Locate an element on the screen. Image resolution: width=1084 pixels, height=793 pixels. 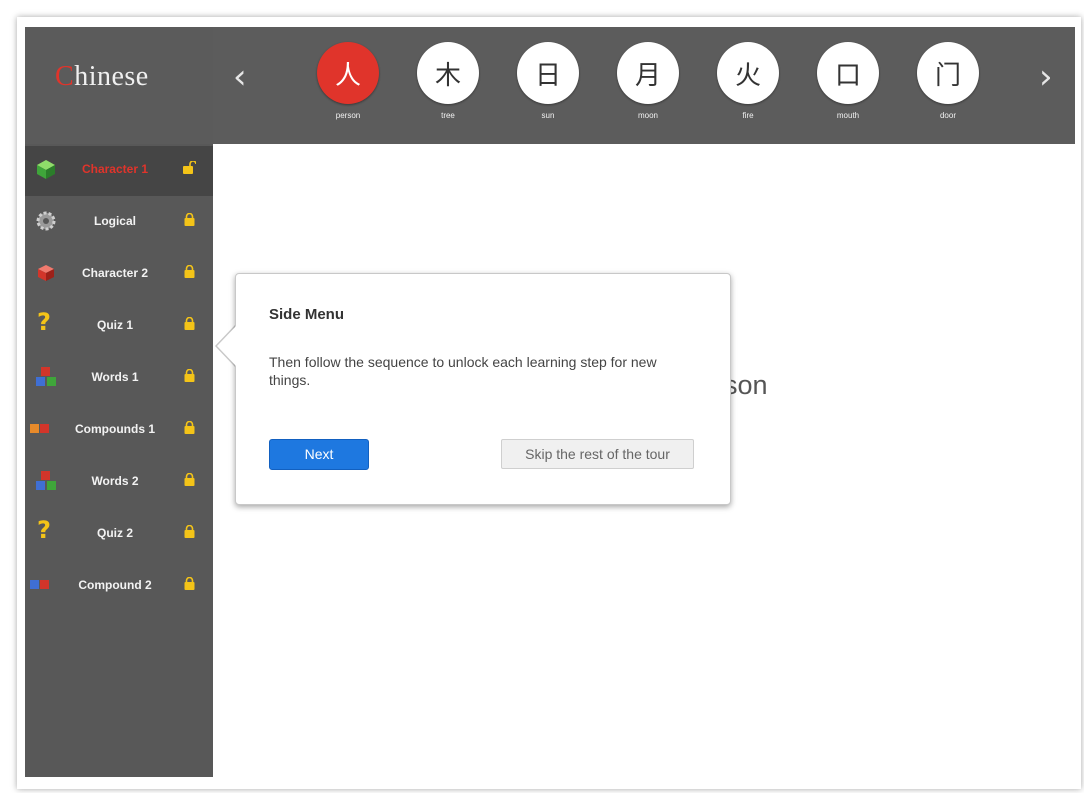
popup-pointer-fill is located at coordinates (227, 346).